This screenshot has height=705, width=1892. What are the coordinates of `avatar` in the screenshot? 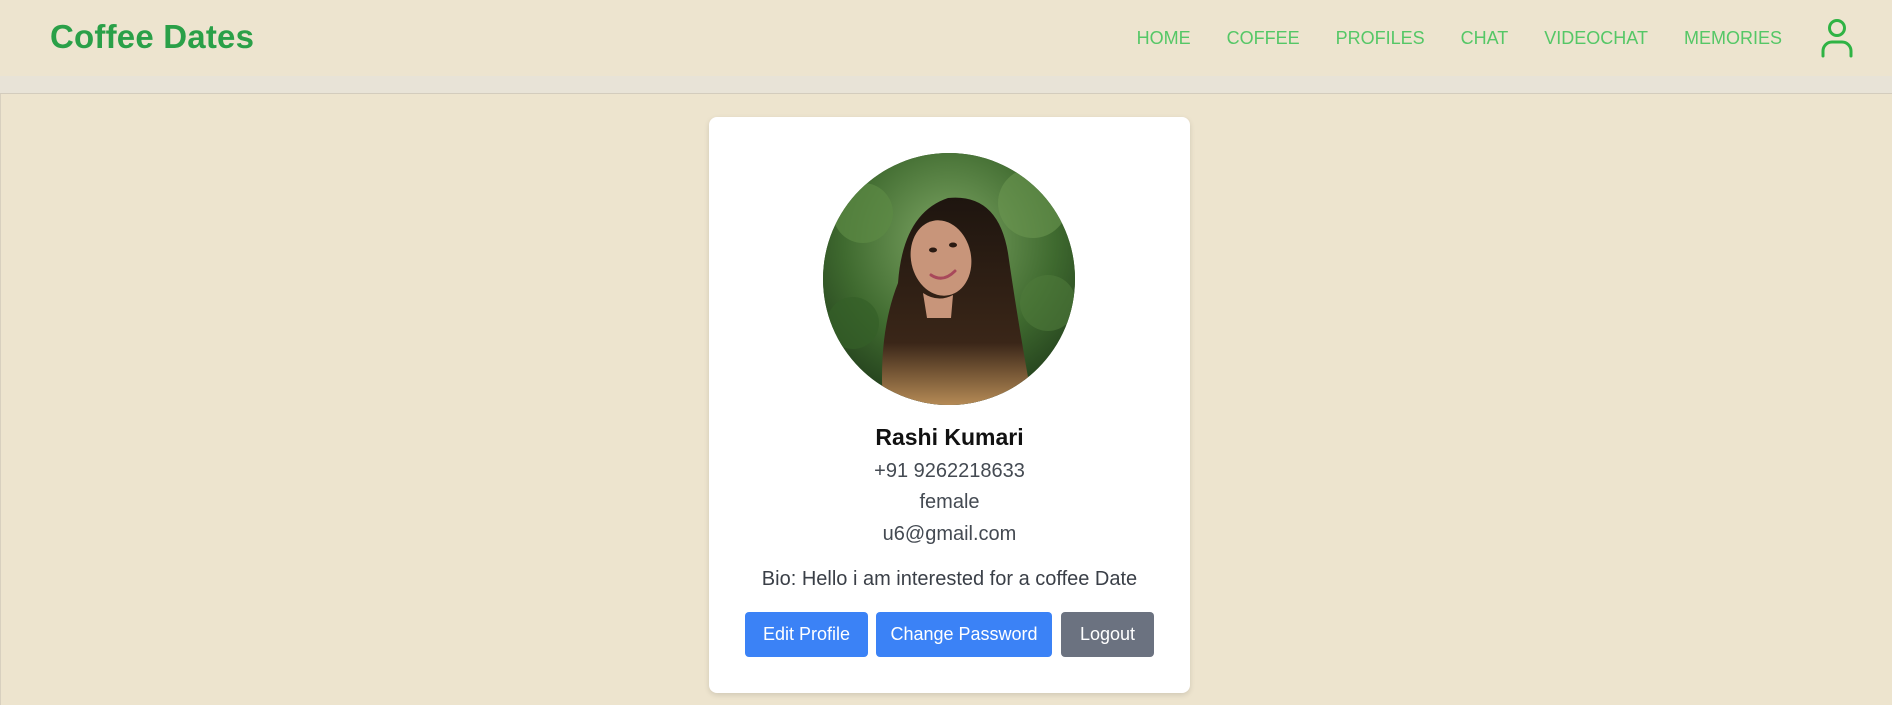 It's located at (949, 279).